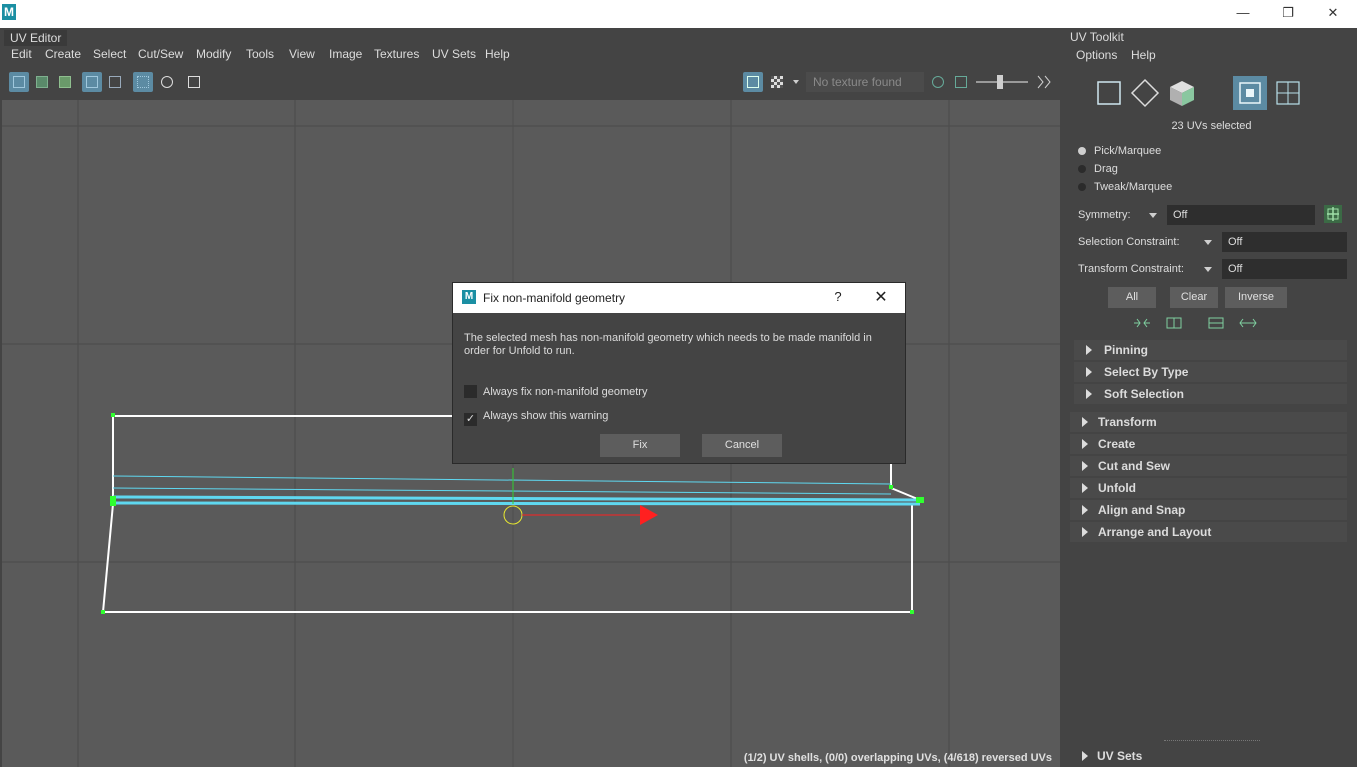  I want to click on grow-selection-icon, so click(1174, 323).